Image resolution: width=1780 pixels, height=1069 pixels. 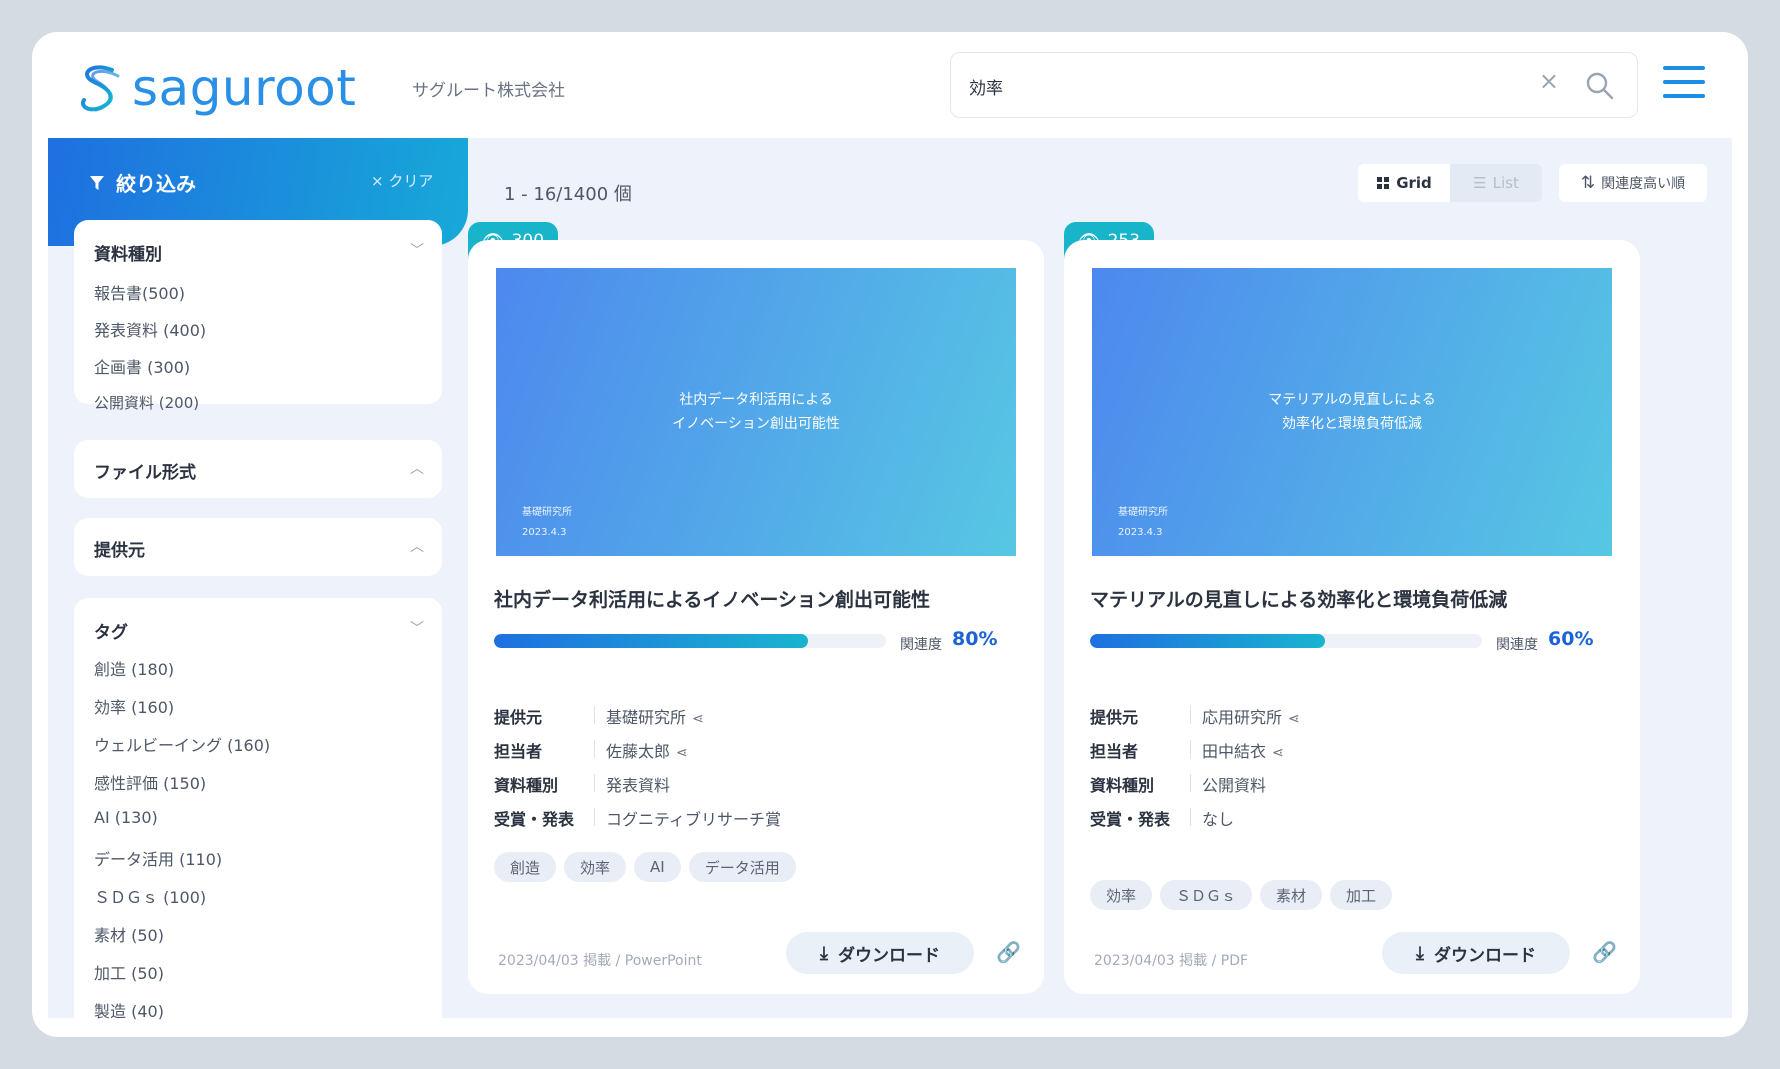 What do you see at coordinates (129, 972) in the screenshot?
I see `filter-option: 加工 (50)` at bounding box center [129, 972].